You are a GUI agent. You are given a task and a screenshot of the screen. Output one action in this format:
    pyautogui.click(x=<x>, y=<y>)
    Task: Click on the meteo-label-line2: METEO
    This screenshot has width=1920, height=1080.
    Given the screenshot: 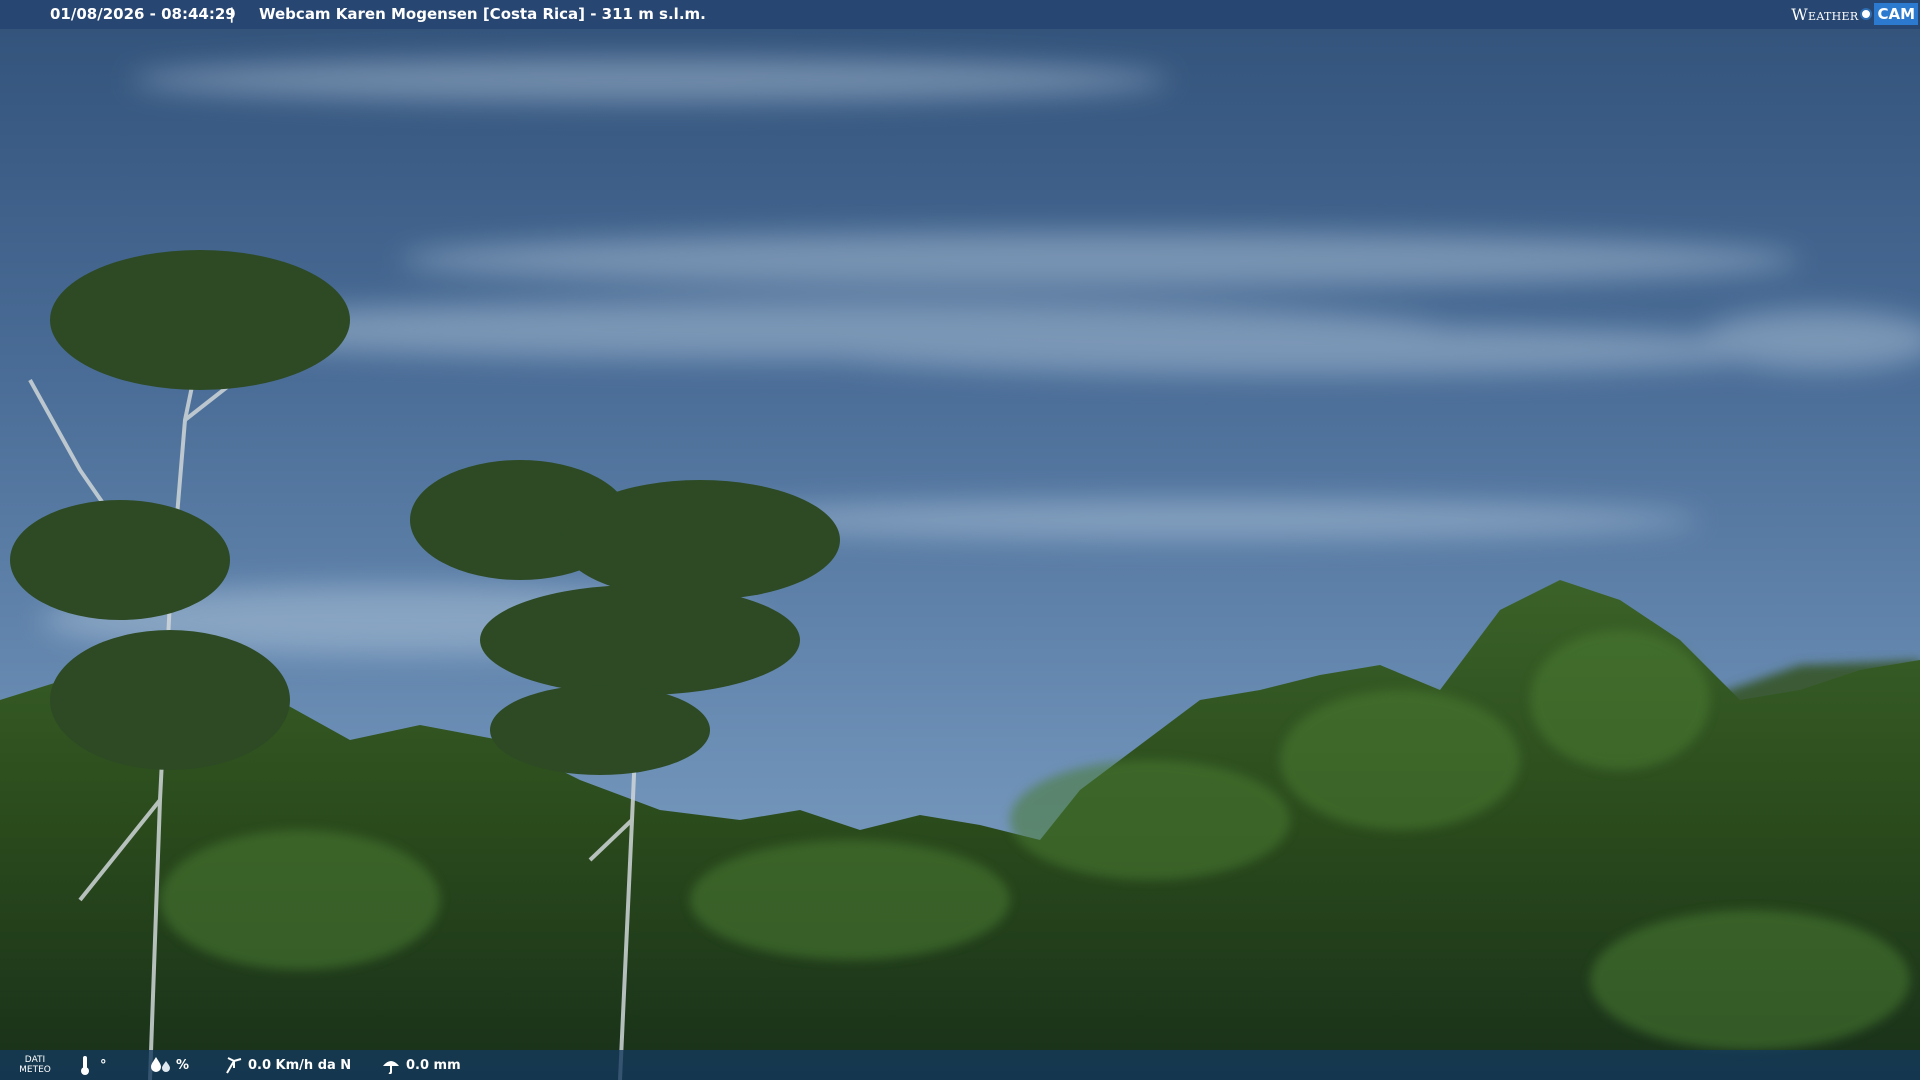 What is the action you would take?
    pyautogui.click(x=35, y=1070)
    